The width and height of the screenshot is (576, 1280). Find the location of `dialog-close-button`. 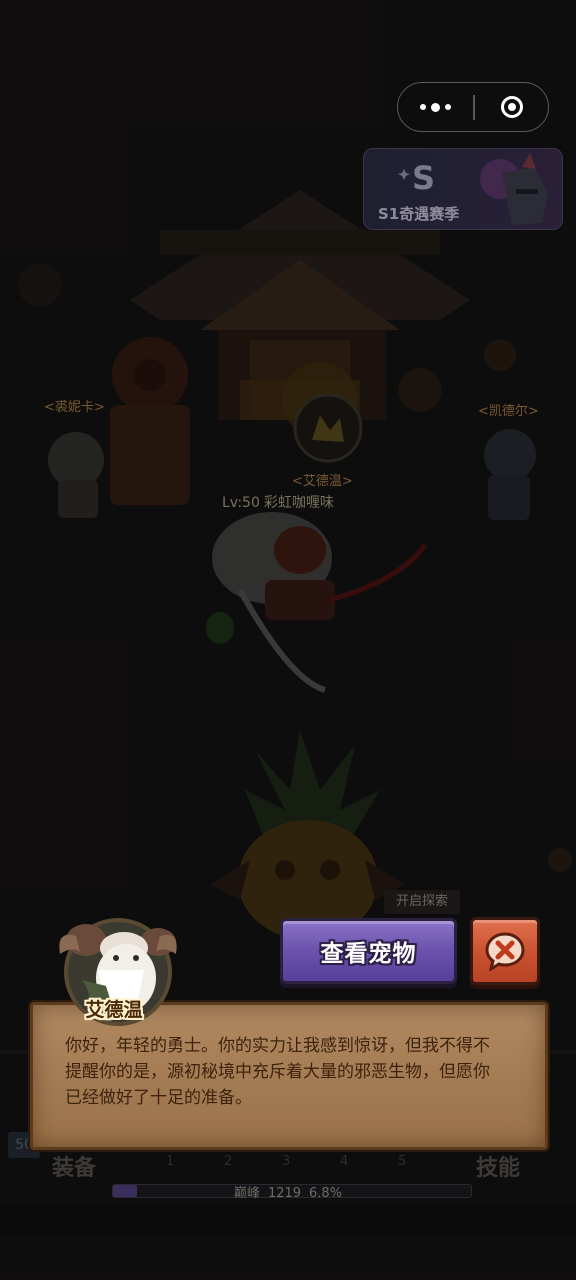

dialog-close-button is located at coordinates (505, 951).